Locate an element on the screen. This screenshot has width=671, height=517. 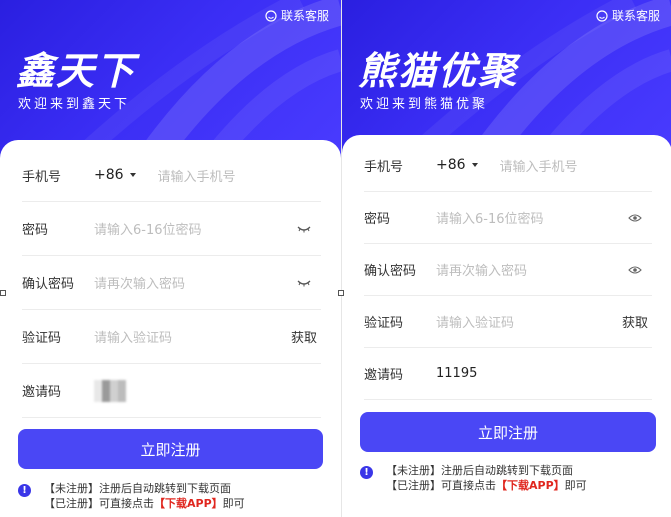
invite-code-input: 11195 is located at coordinates (544, 373).